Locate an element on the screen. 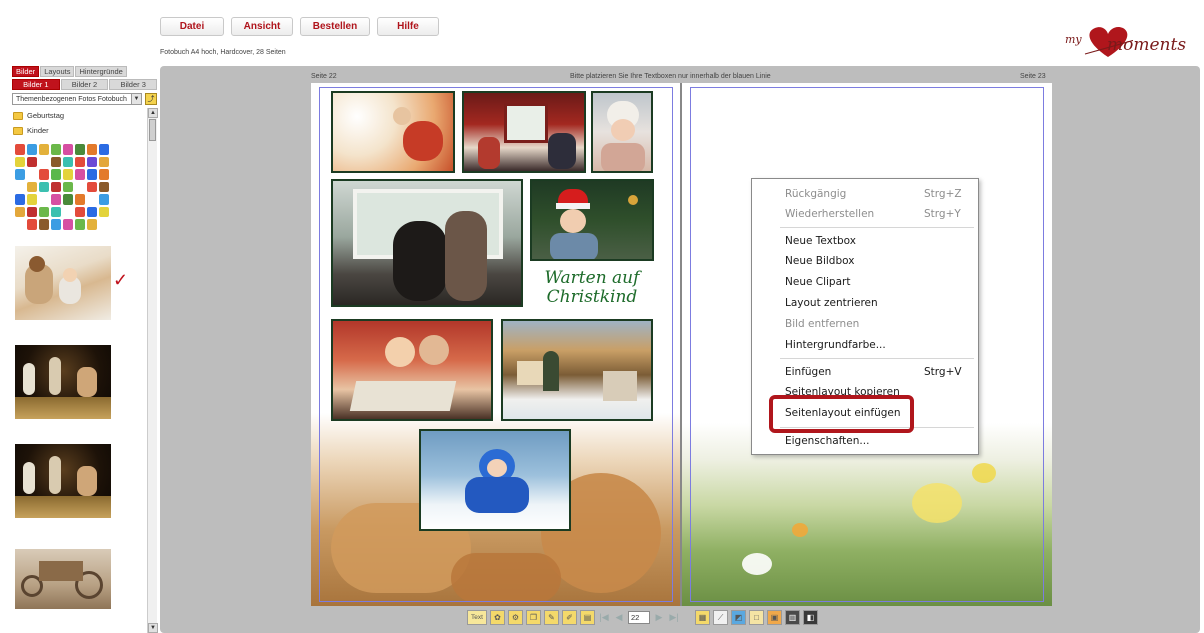  folder-item-geburtstag: Geburtstag is located at coordinates (79, 115).